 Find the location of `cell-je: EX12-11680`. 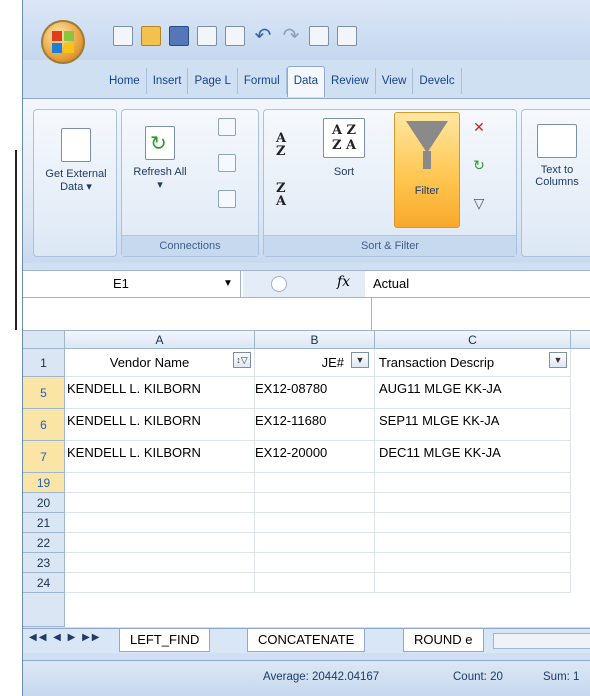

cell-je: EX12-11680 is located at coordinates (315, 425).